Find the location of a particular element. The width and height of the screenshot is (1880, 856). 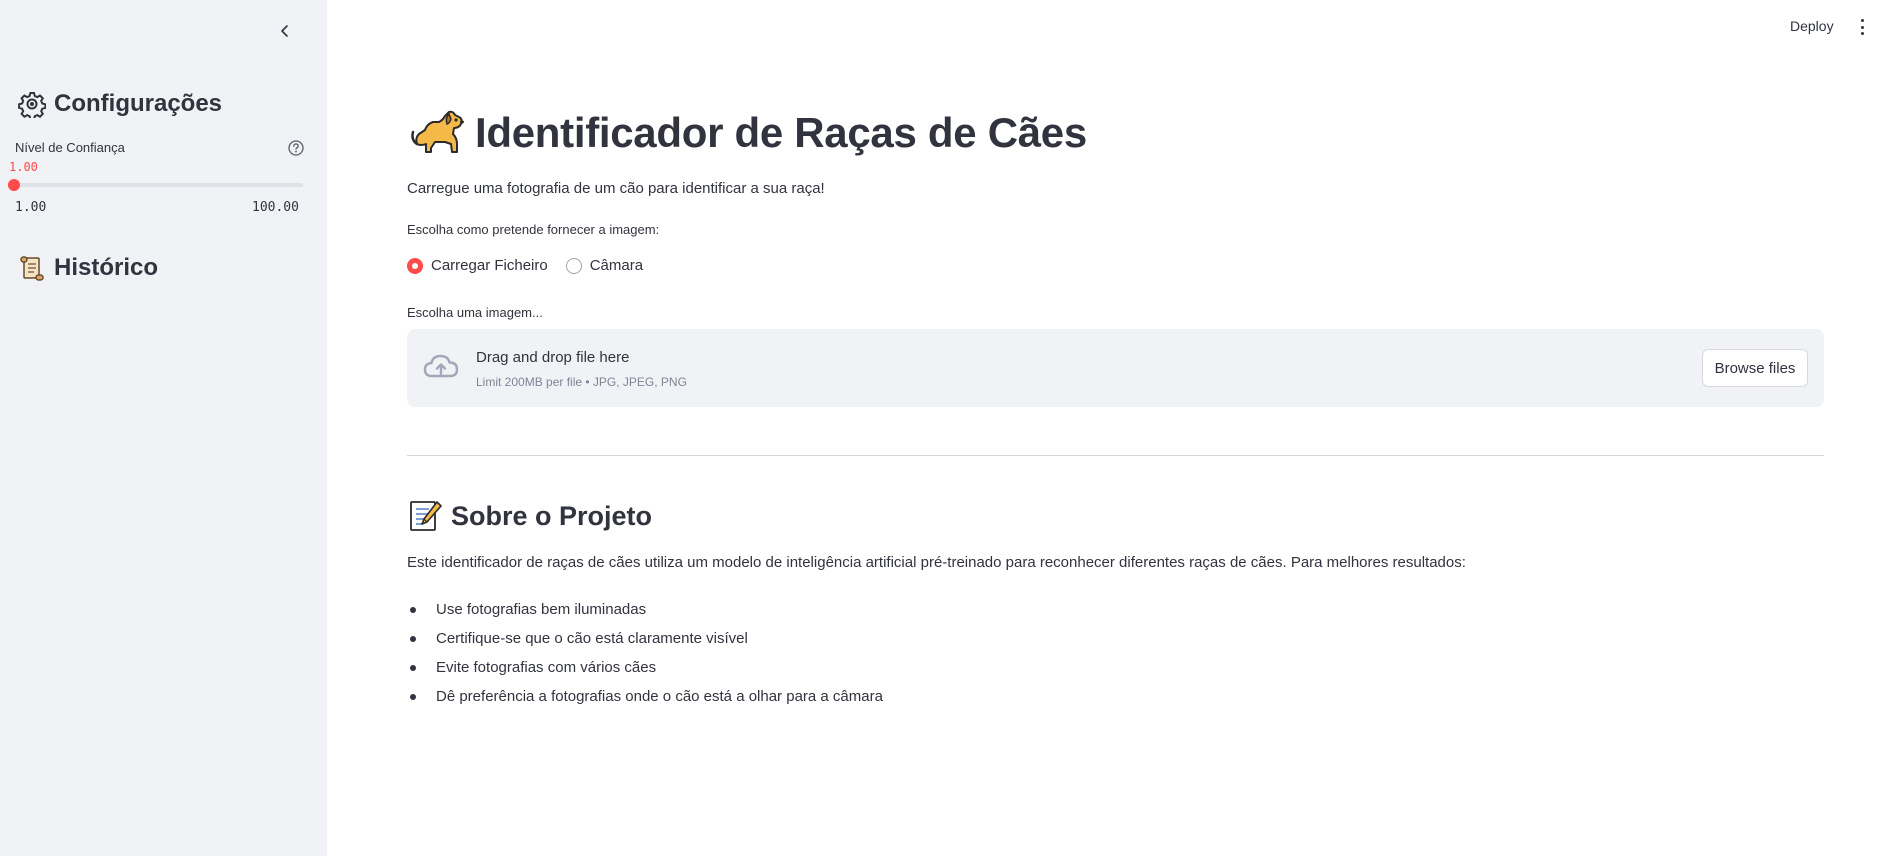

browse-files-button: Browse files is located at coordinates (1755, 368).